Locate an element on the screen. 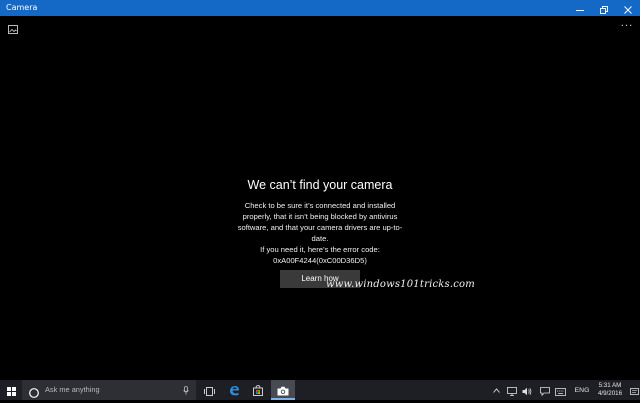 The image size is (640, 403). notification-icon is located at coordinates (634, 390).